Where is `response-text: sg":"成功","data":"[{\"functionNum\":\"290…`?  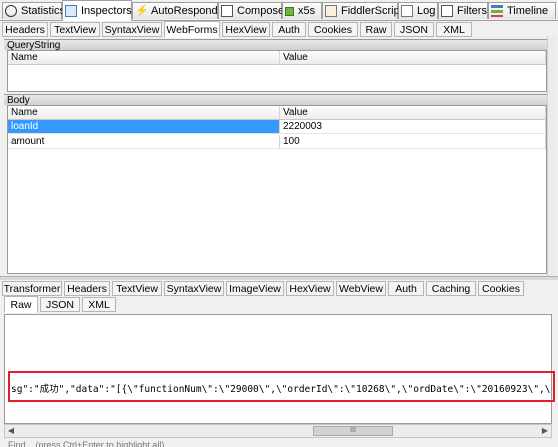 response-text: sg":"成功","data":"[{\"functionNum\":\"290… is located at coordinates (281, 388).